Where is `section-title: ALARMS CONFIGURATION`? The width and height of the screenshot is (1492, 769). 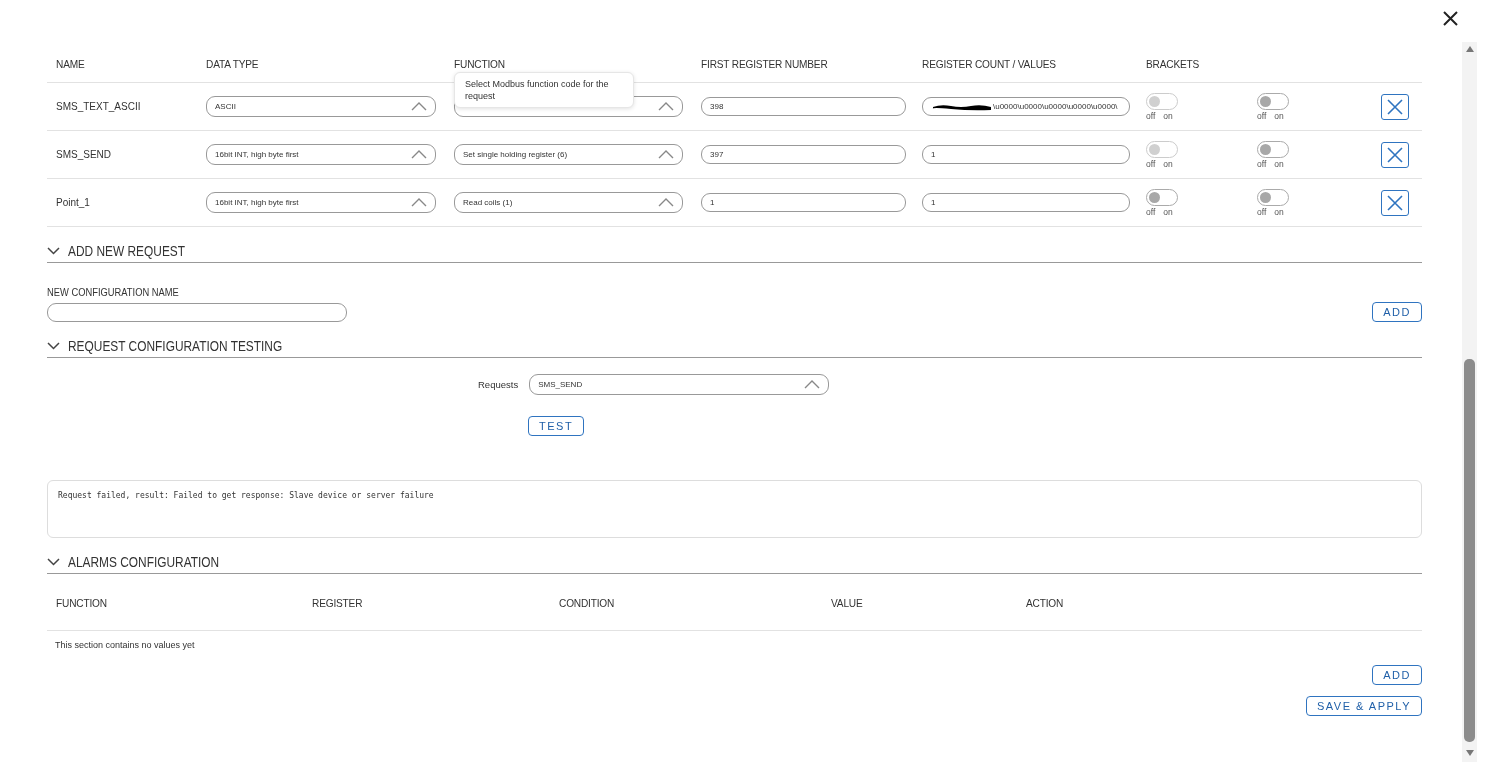
section-title: ALARMS CONFIGURATION is located at coordinates (144, 562).